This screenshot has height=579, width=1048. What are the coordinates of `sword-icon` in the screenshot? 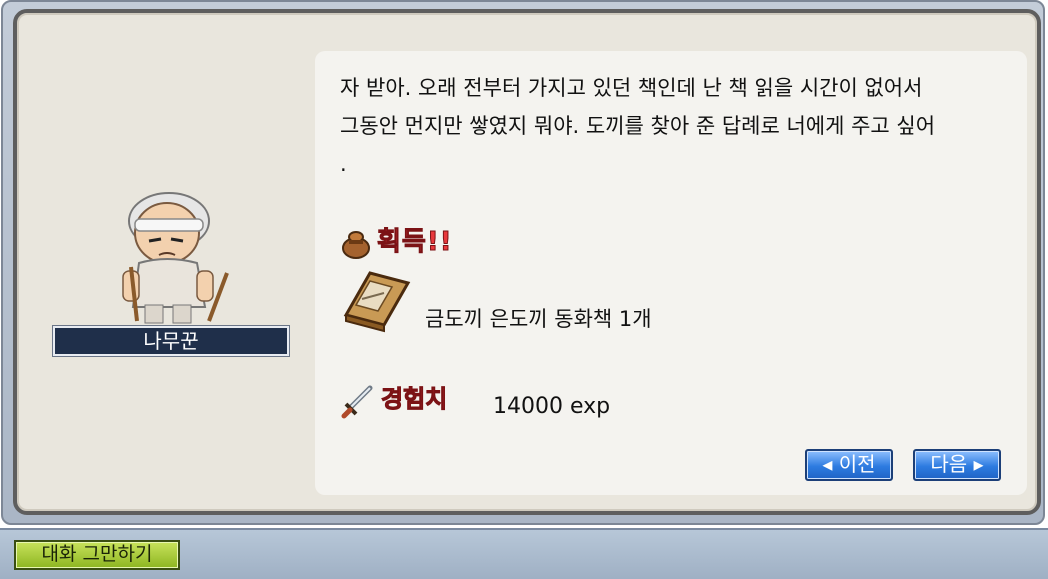 It's located at (357, 402).